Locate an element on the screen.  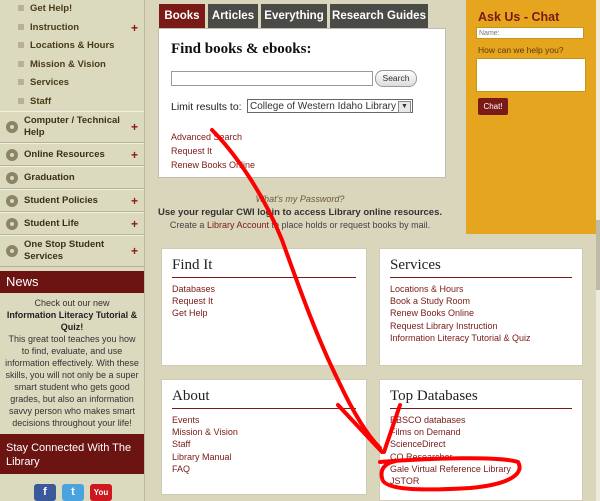
limit-select: College of Western Idaho Library ▼ is located at coordinates (330, 106).